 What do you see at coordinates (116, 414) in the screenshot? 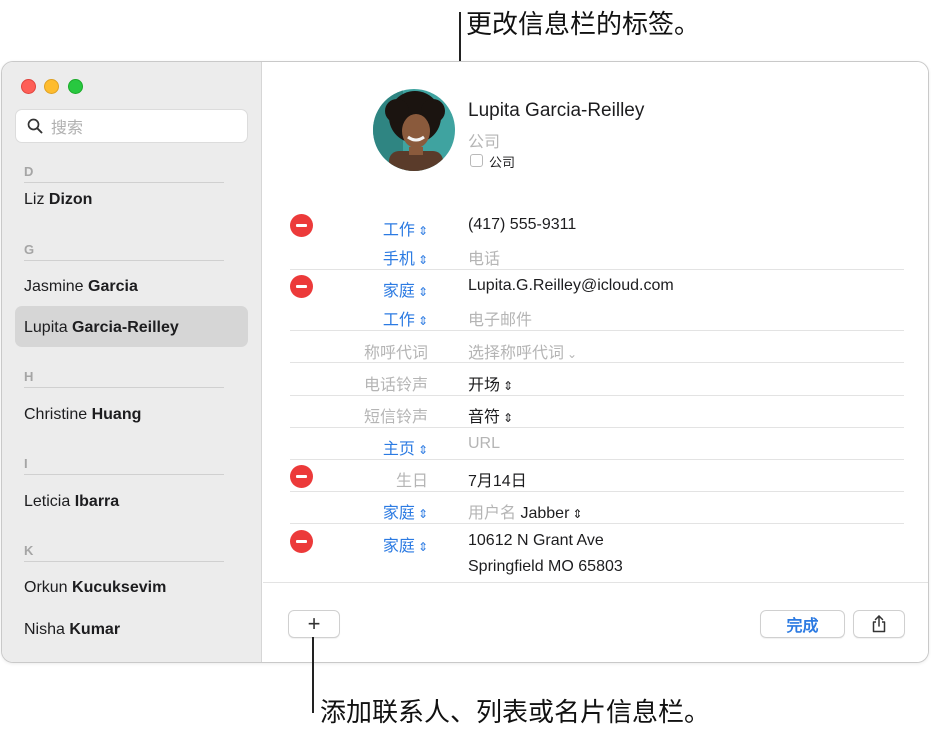
I see `contact-last-name: Huang` at bounding box center [116, 414].